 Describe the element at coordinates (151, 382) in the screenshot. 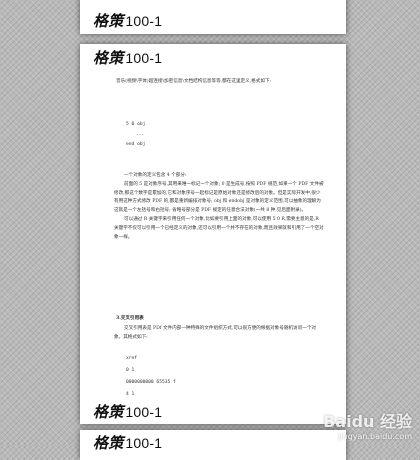

I see `code-line: 0000000000 65535 f` at that location.